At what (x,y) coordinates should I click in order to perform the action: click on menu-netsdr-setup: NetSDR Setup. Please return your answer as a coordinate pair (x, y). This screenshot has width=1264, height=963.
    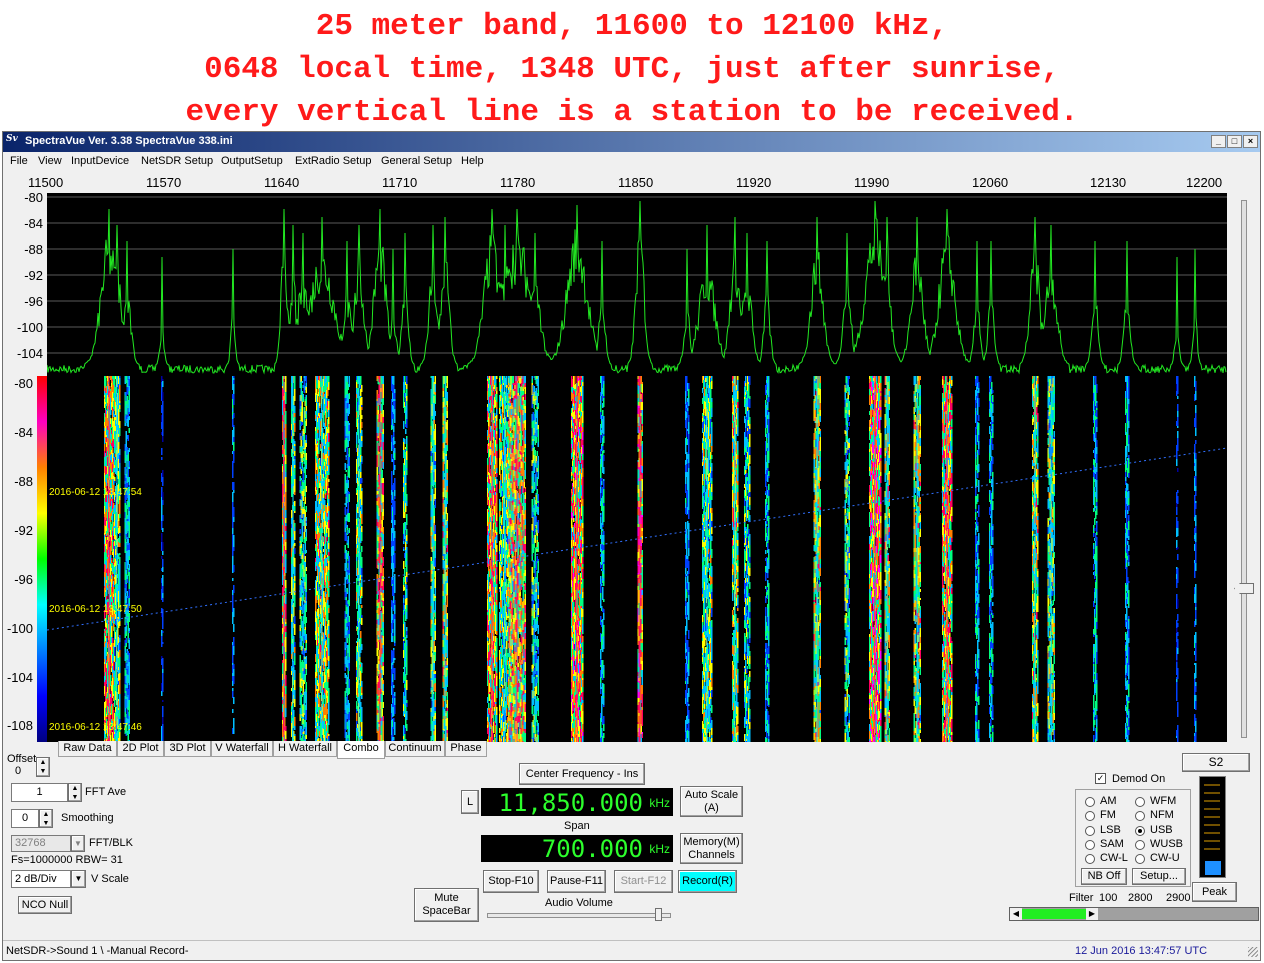
    Looking at the image, I should click on (177, 161).